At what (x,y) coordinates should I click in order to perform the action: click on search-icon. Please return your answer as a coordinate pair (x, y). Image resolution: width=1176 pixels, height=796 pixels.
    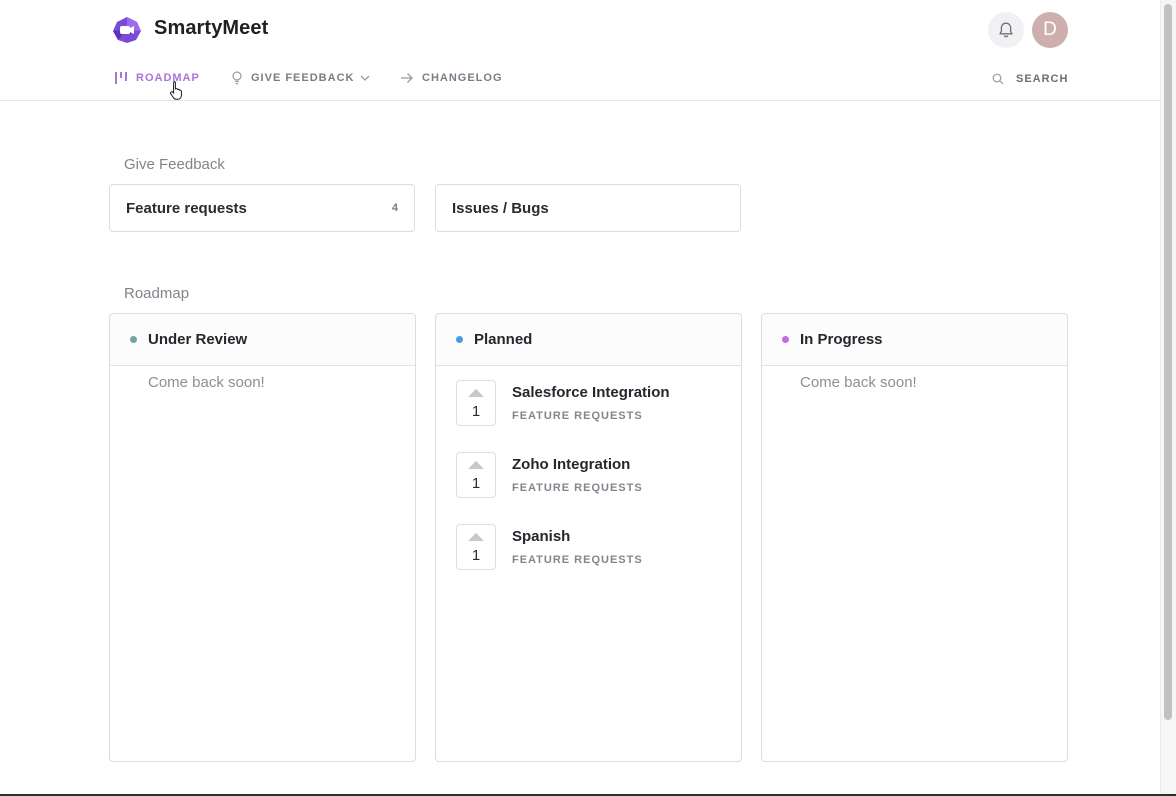
    Looking at the image, I should click on (998, 79).